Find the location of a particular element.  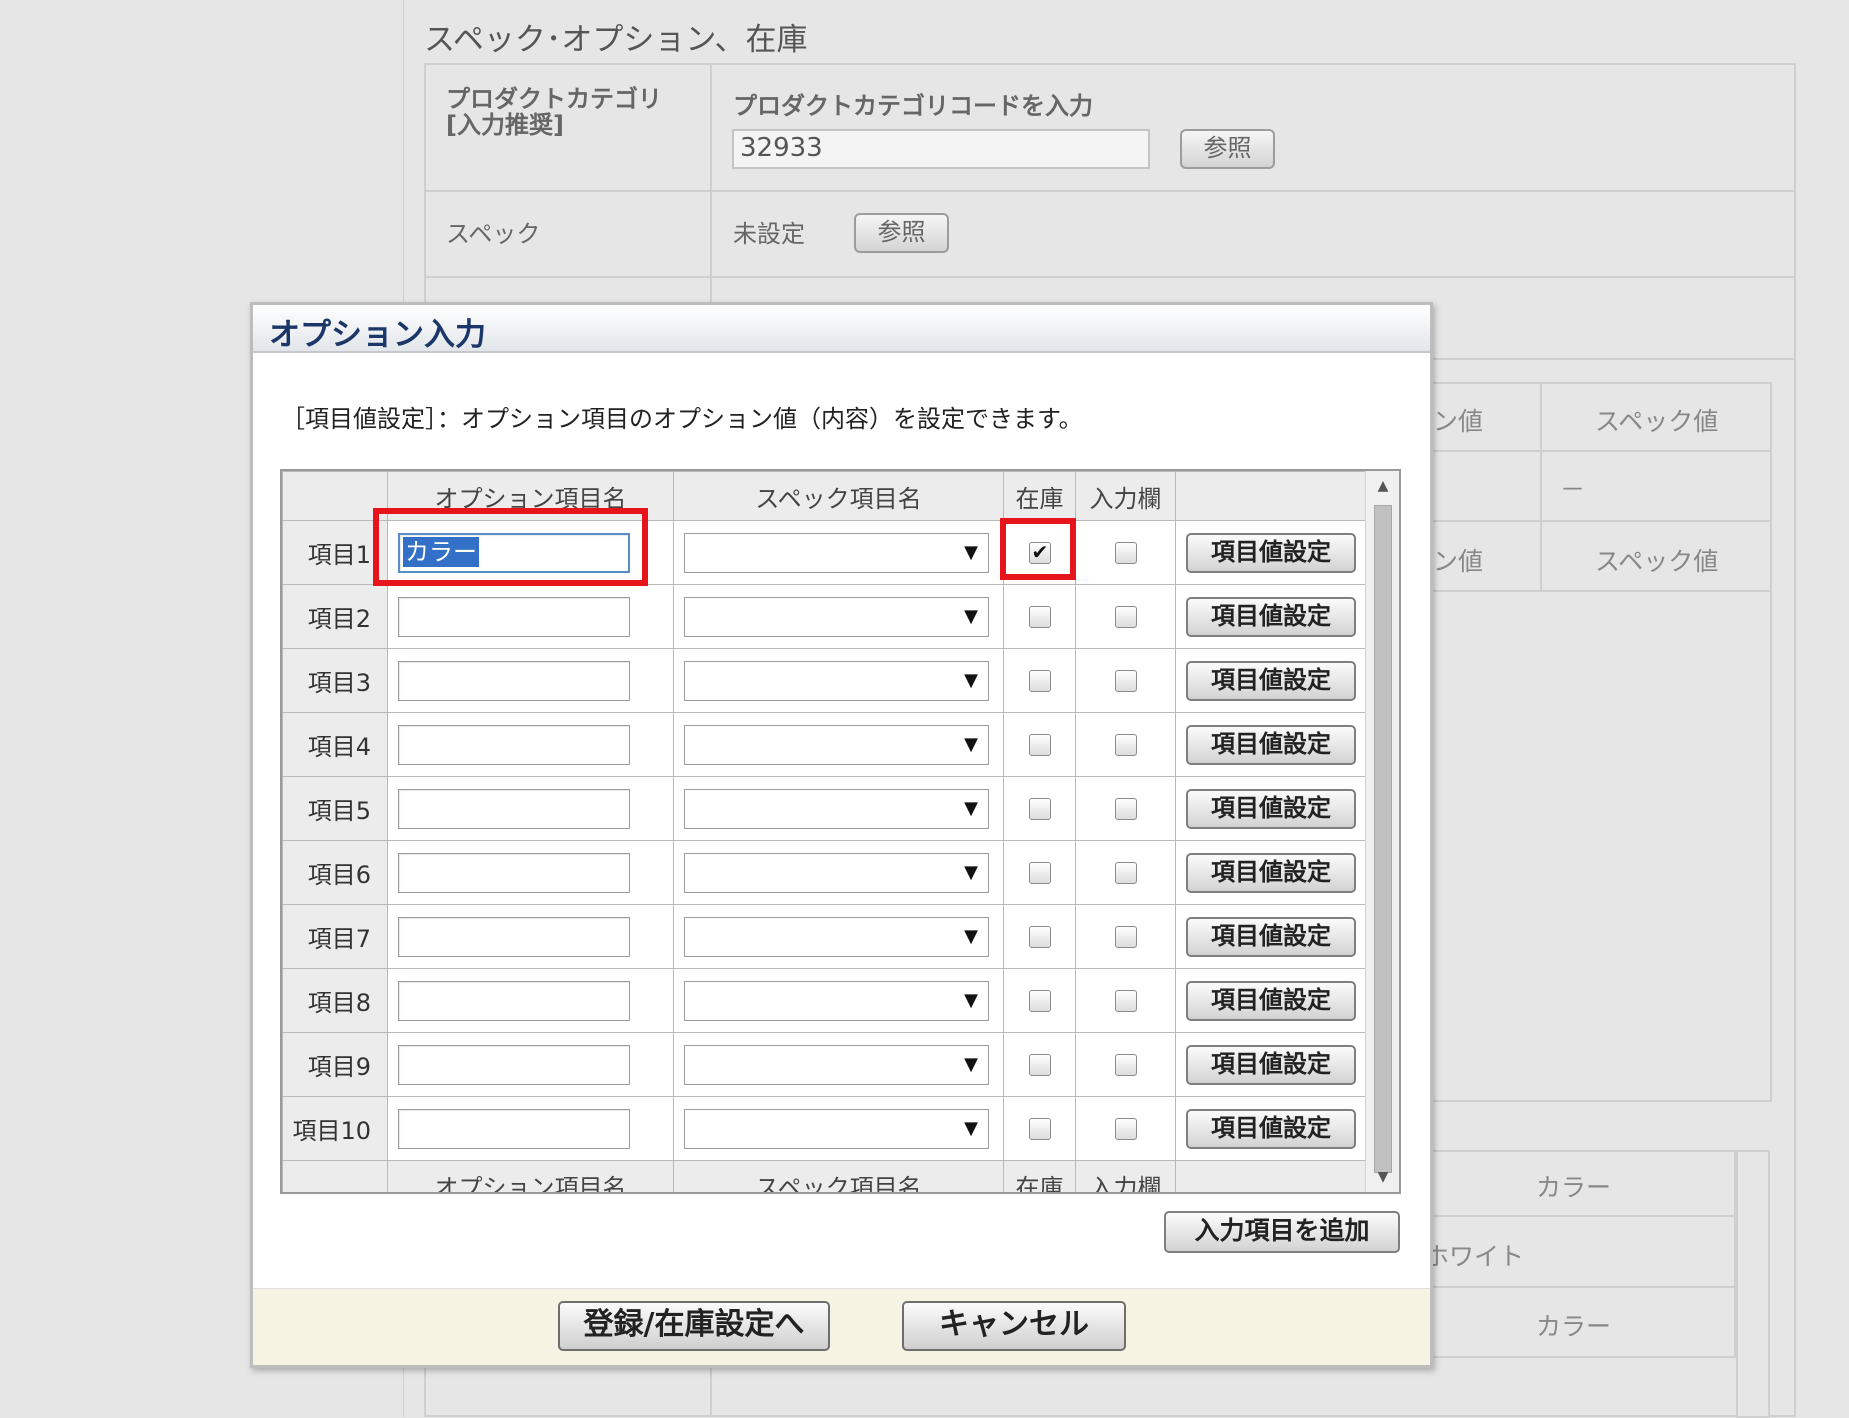

table-row: 項目4 ▼ 項目値設定 is located at coordinates (825, 744).